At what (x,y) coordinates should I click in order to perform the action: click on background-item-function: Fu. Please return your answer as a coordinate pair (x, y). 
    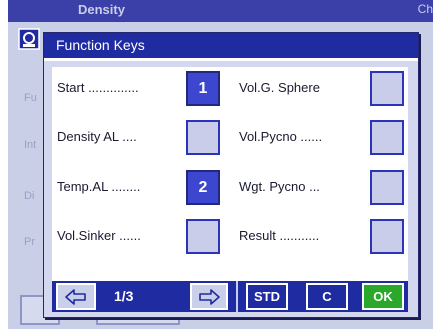
    Looking at the image, I should click on (30, 98).